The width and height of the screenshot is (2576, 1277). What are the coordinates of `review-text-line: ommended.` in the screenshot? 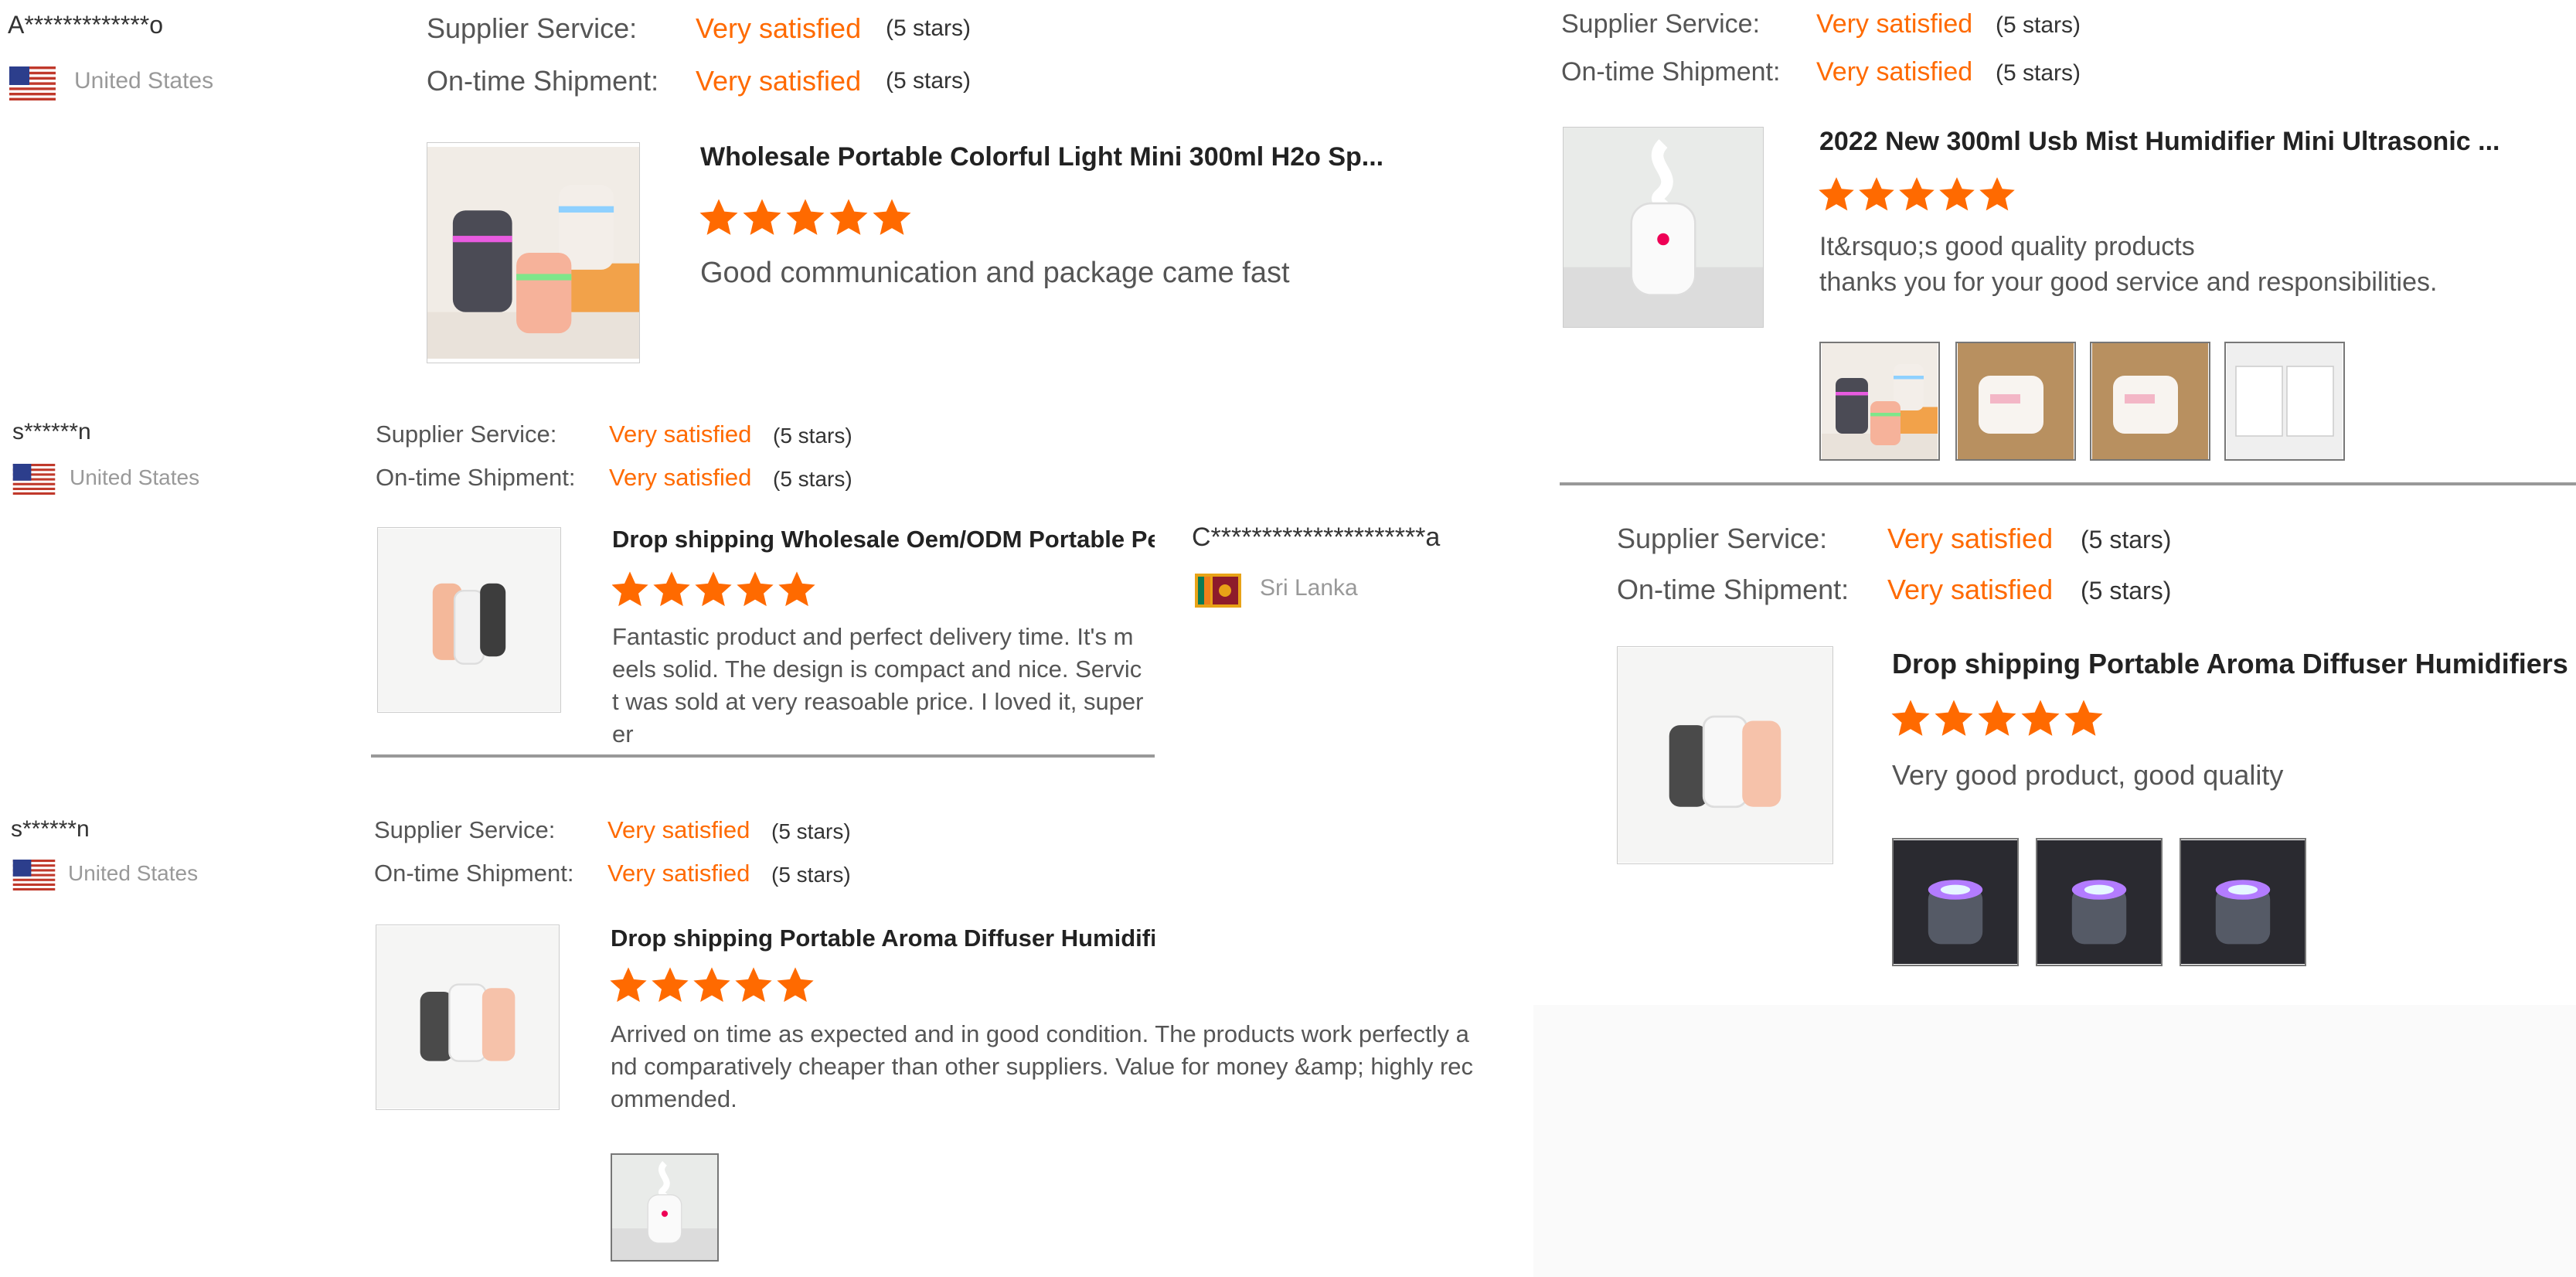 It's located at (674, 1098).